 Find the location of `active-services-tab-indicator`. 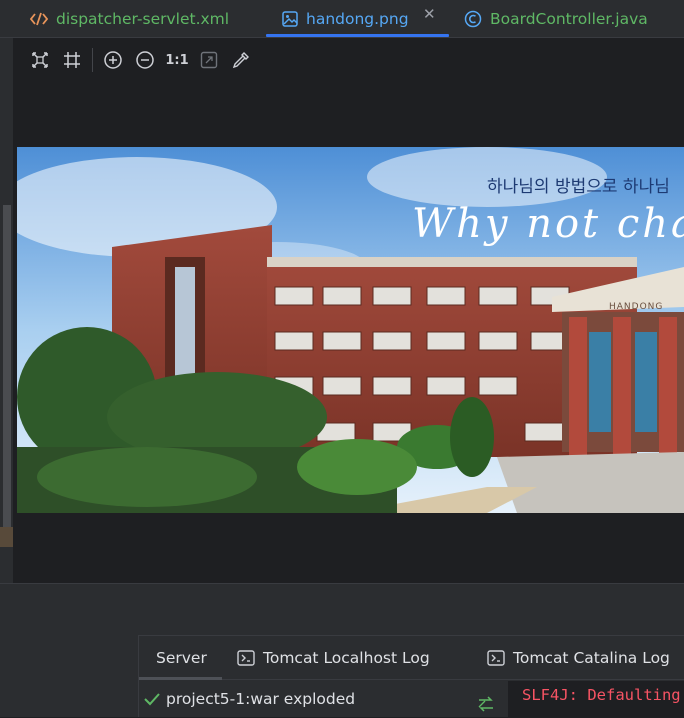

active-services-tab-indicator is located at coordinates (180, 678).